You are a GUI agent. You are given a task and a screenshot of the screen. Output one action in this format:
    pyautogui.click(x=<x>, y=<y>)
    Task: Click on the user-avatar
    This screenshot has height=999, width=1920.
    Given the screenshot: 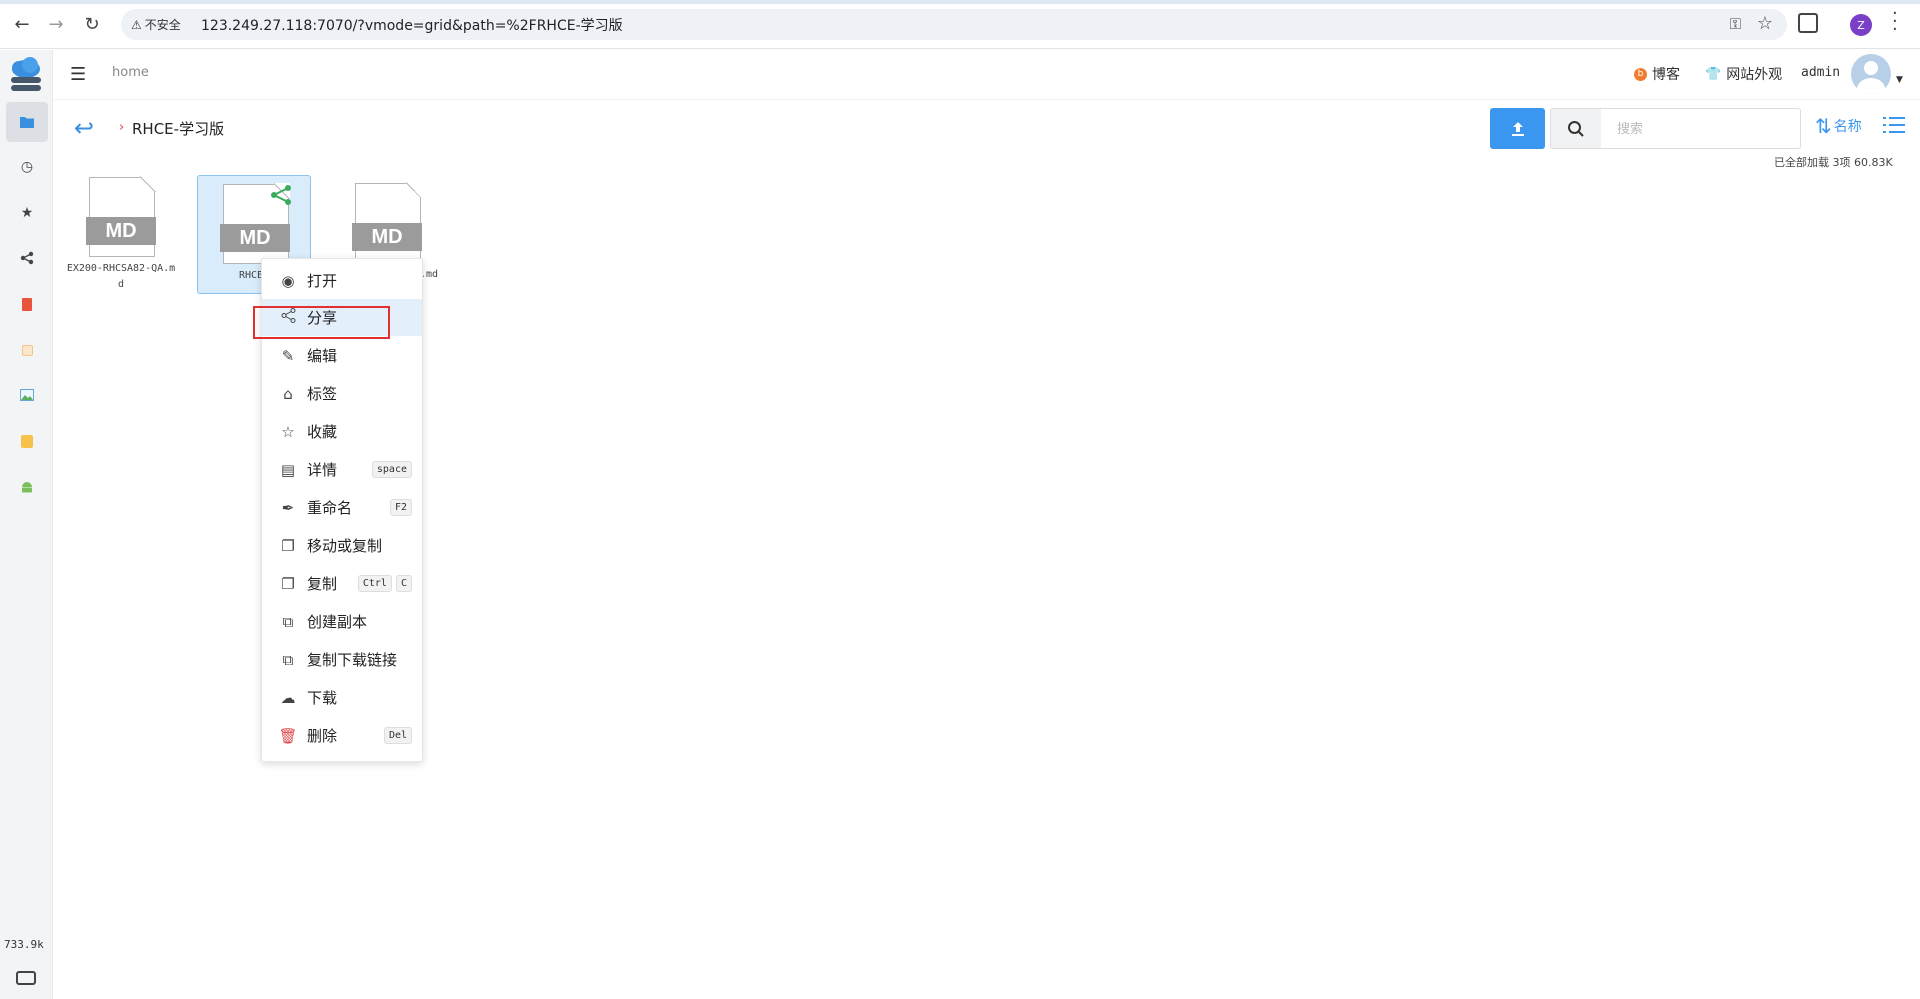 What is the action you would take?
    pyautogui.click(x=1871, y=74)
    